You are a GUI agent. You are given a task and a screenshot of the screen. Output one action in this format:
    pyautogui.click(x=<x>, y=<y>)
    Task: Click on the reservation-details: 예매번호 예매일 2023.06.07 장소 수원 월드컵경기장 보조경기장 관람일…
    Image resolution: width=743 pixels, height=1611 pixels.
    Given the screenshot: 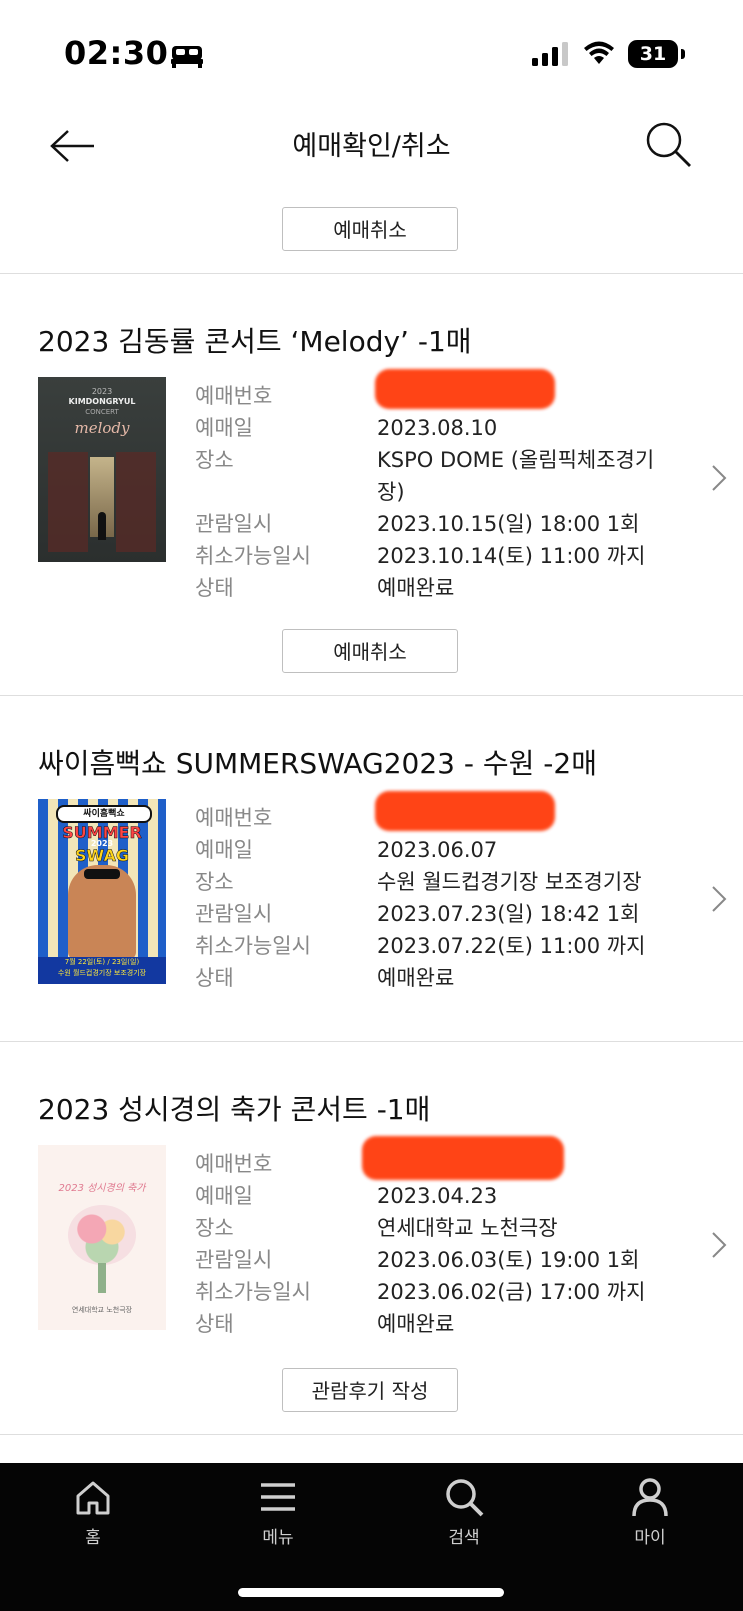 What is the action you would take?
    pyautogui.click(x=435, y=898)
    